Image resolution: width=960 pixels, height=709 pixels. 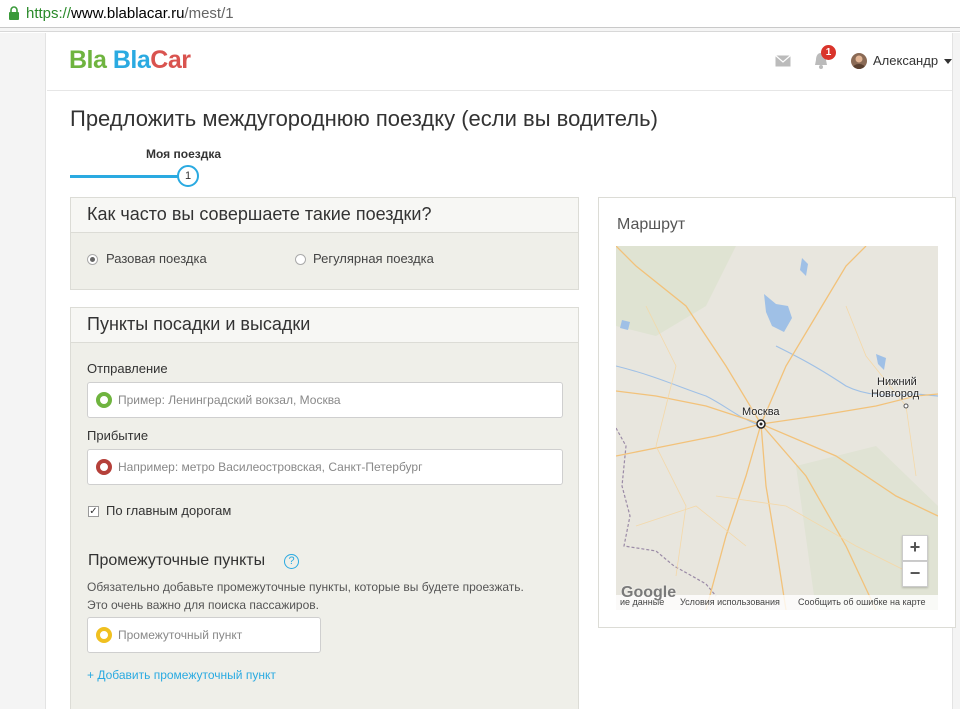 What do you see at coordinates (229, 400) in the screenshot?
I see `departure-placeholder: Пример: Ленинградский вокзал, Москва` at bounding box center [229, 400].